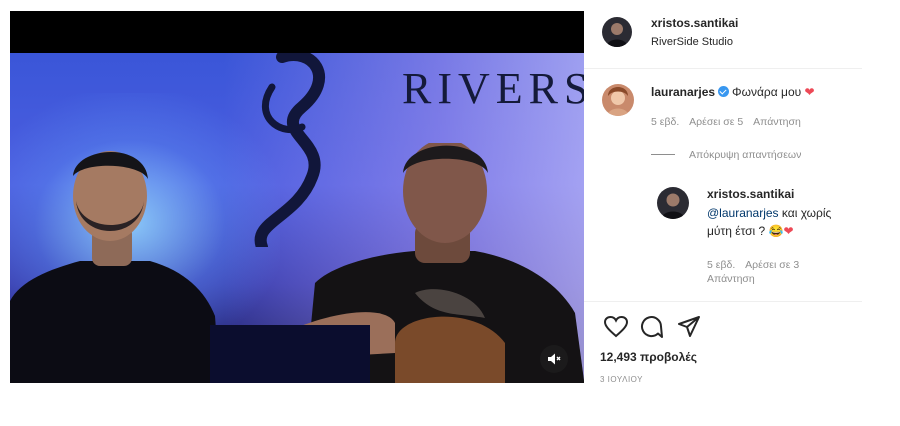  What do you see at coordinates (692, 42) in the screenshot?
I see `post-location: RiverSide Studio` at bounding box center [692, 42].